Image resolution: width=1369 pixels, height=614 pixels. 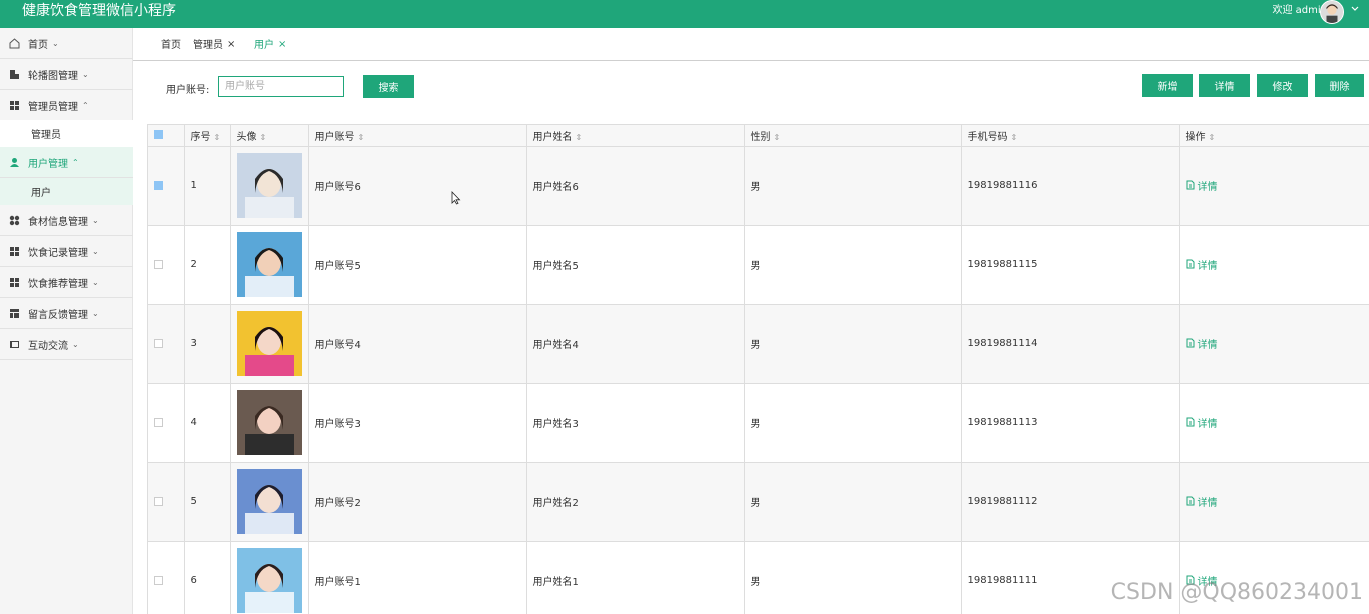 I want to click on add-button: 新增, so click(x=1167, y=85).